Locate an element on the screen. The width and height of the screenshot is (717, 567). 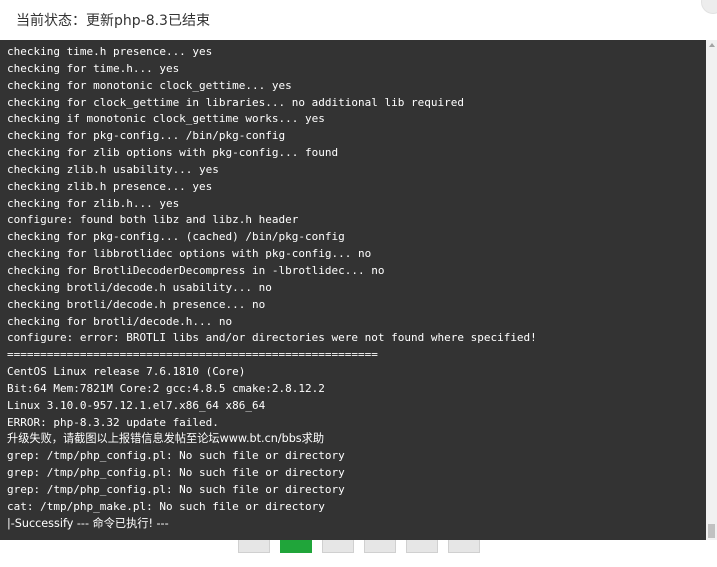
console-line: 升级失败，请截图以上报错信息发帖至论坛www.bt.cn/bbs求助 is located at coordinates (166, 439).